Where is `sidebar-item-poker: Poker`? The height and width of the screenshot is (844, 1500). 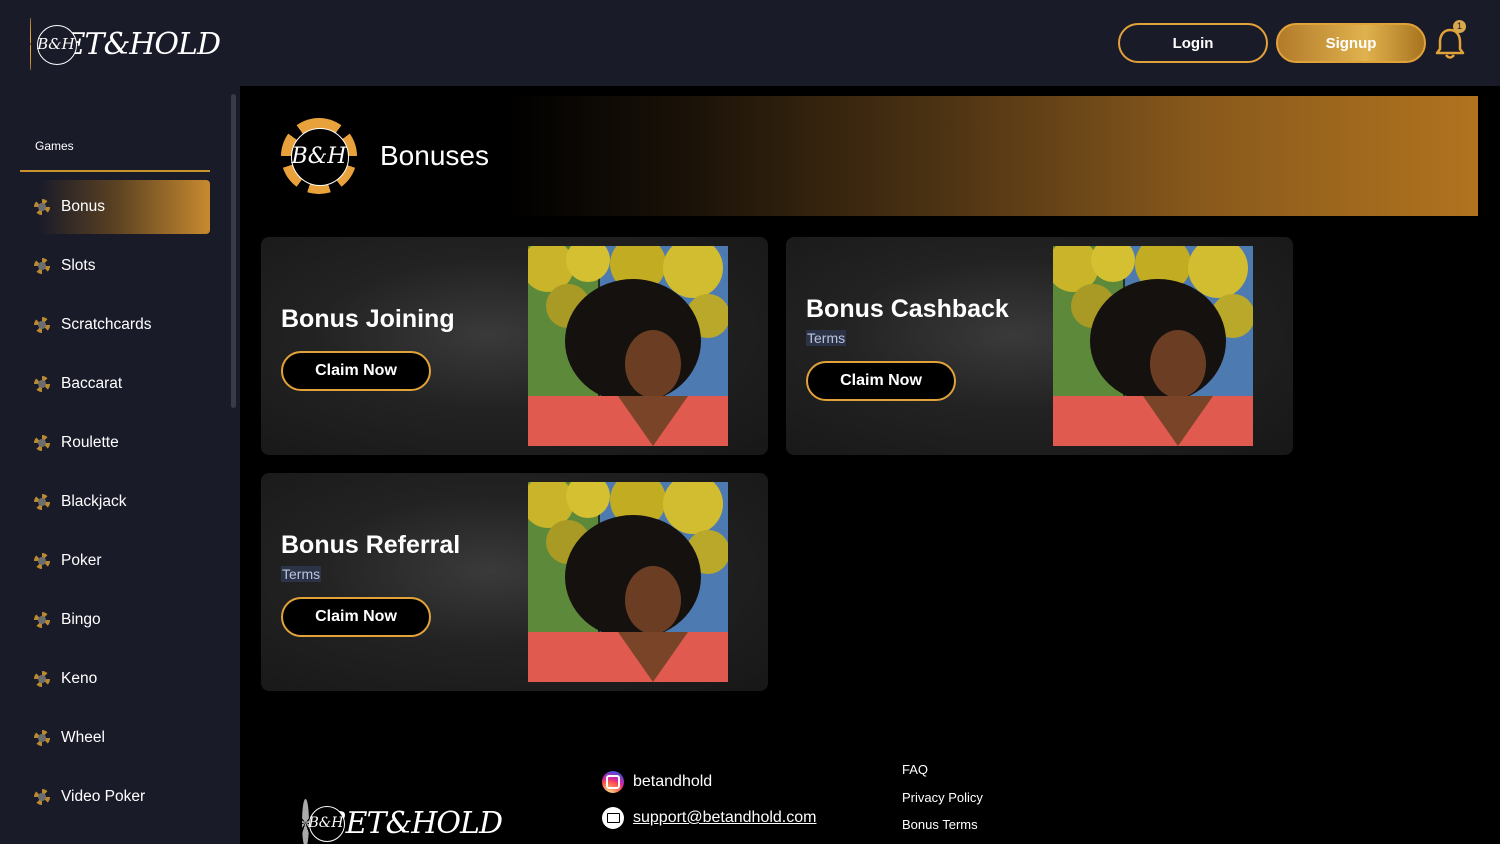
sidebar-item-poker: Poker is located at coordinates (115, 561).